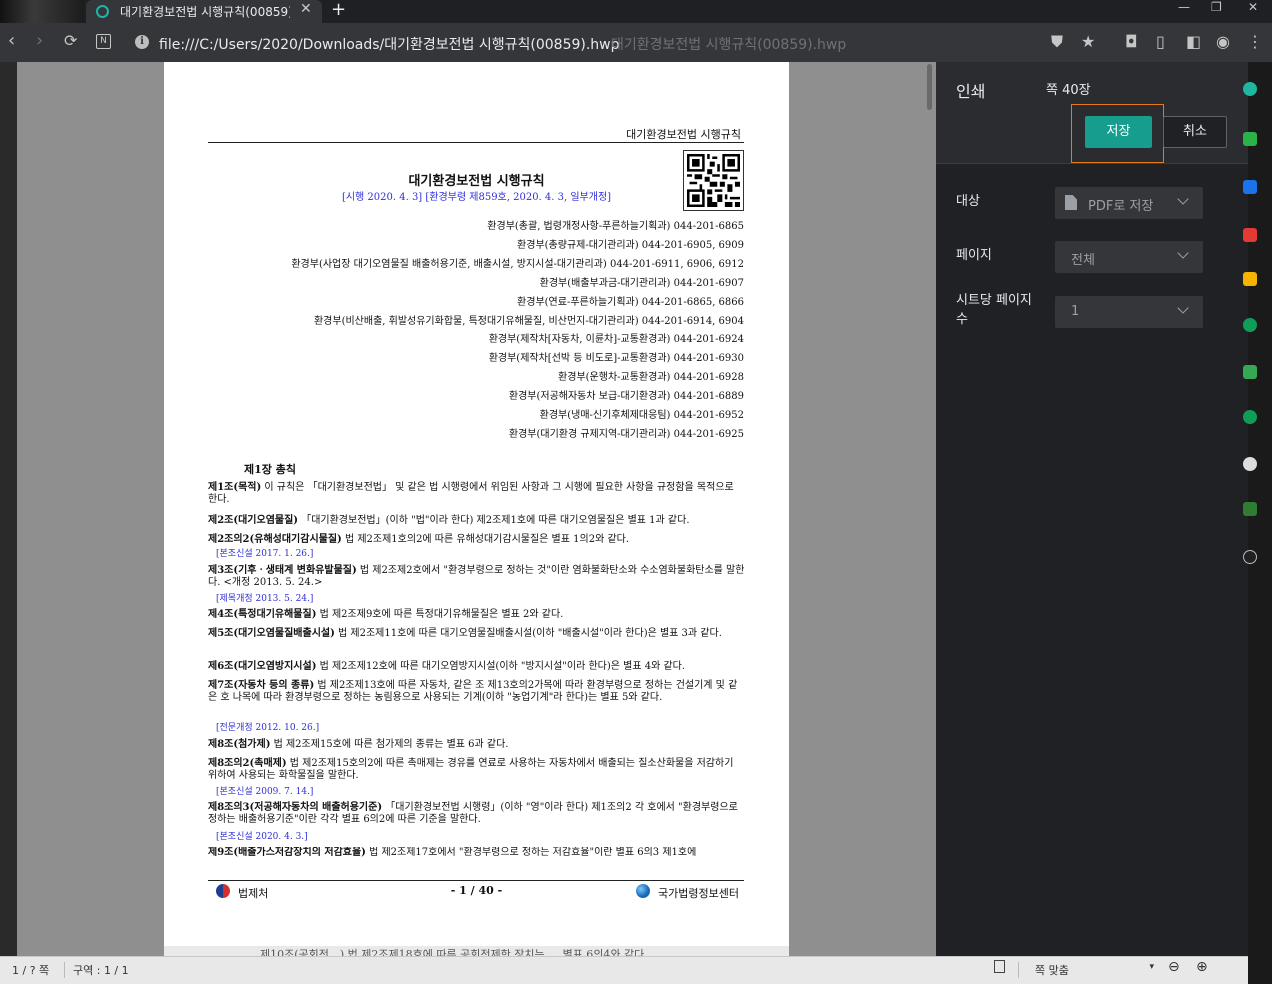  I want to click on menu-icon: ⋮, so click(1255, 42).